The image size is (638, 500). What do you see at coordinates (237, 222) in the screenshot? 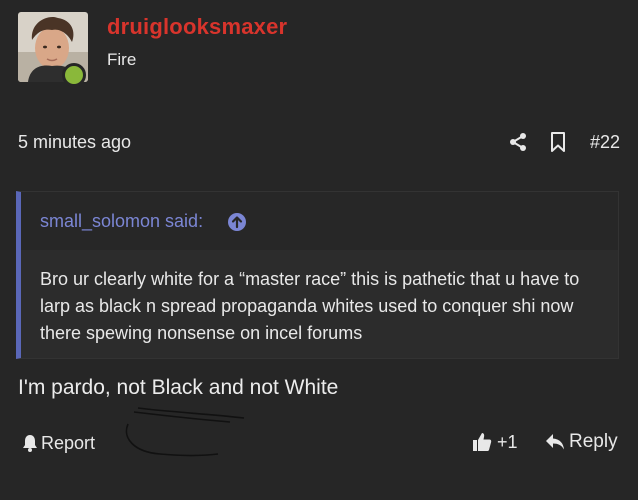
I see `arrow-up-circle-icon` at bounding box center [237, 222].